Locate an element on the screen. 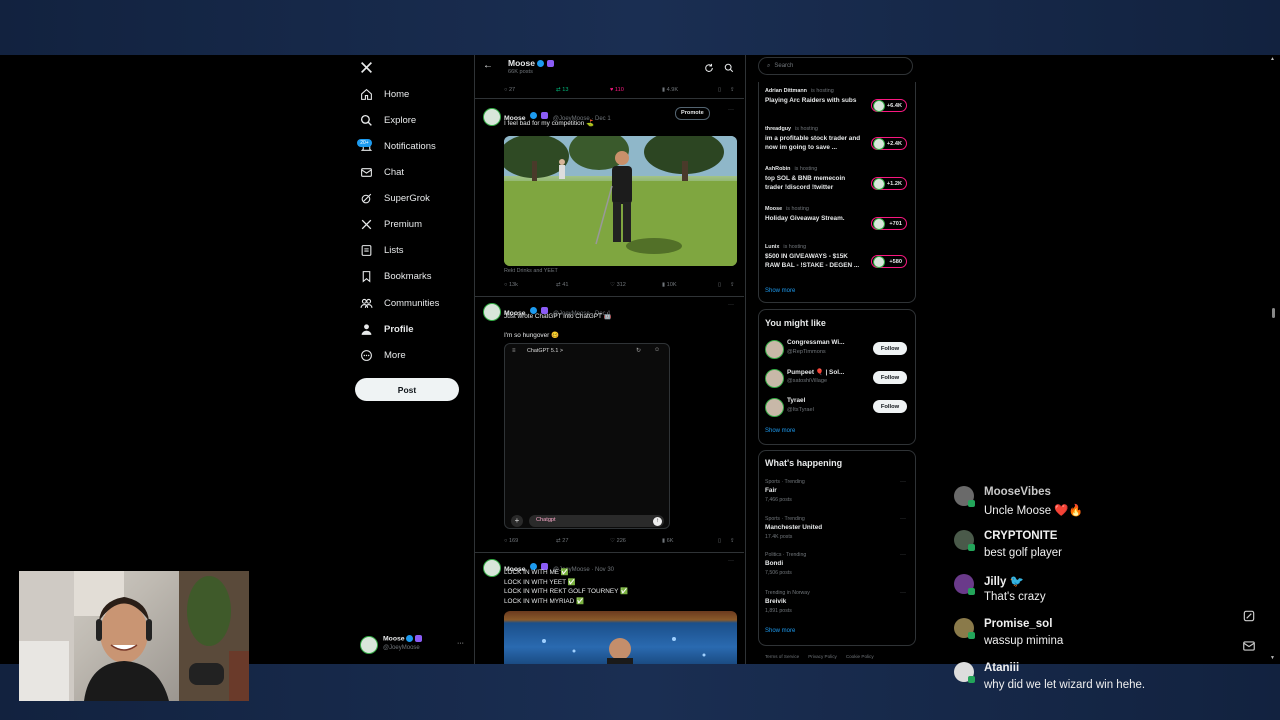 This screenshot has height=720, width=1280. views-button: ▮ 6K is located at coordinates (690, 541).